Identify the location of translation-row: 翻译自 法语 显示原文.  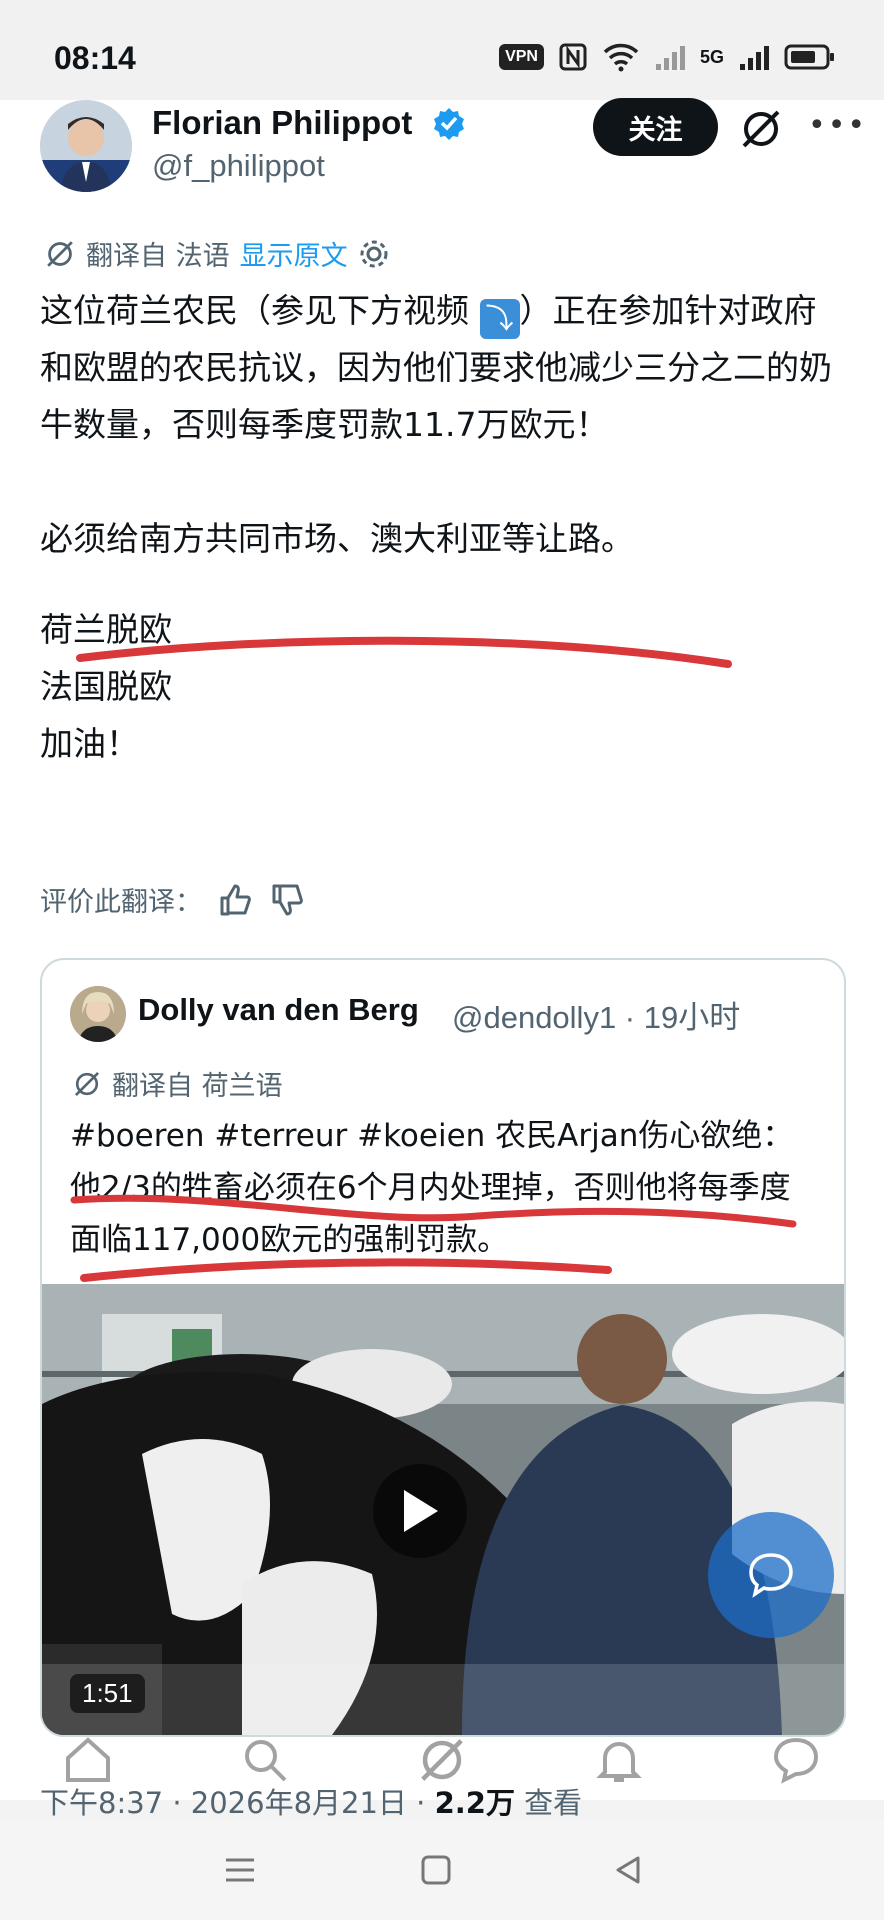
(217, 253).